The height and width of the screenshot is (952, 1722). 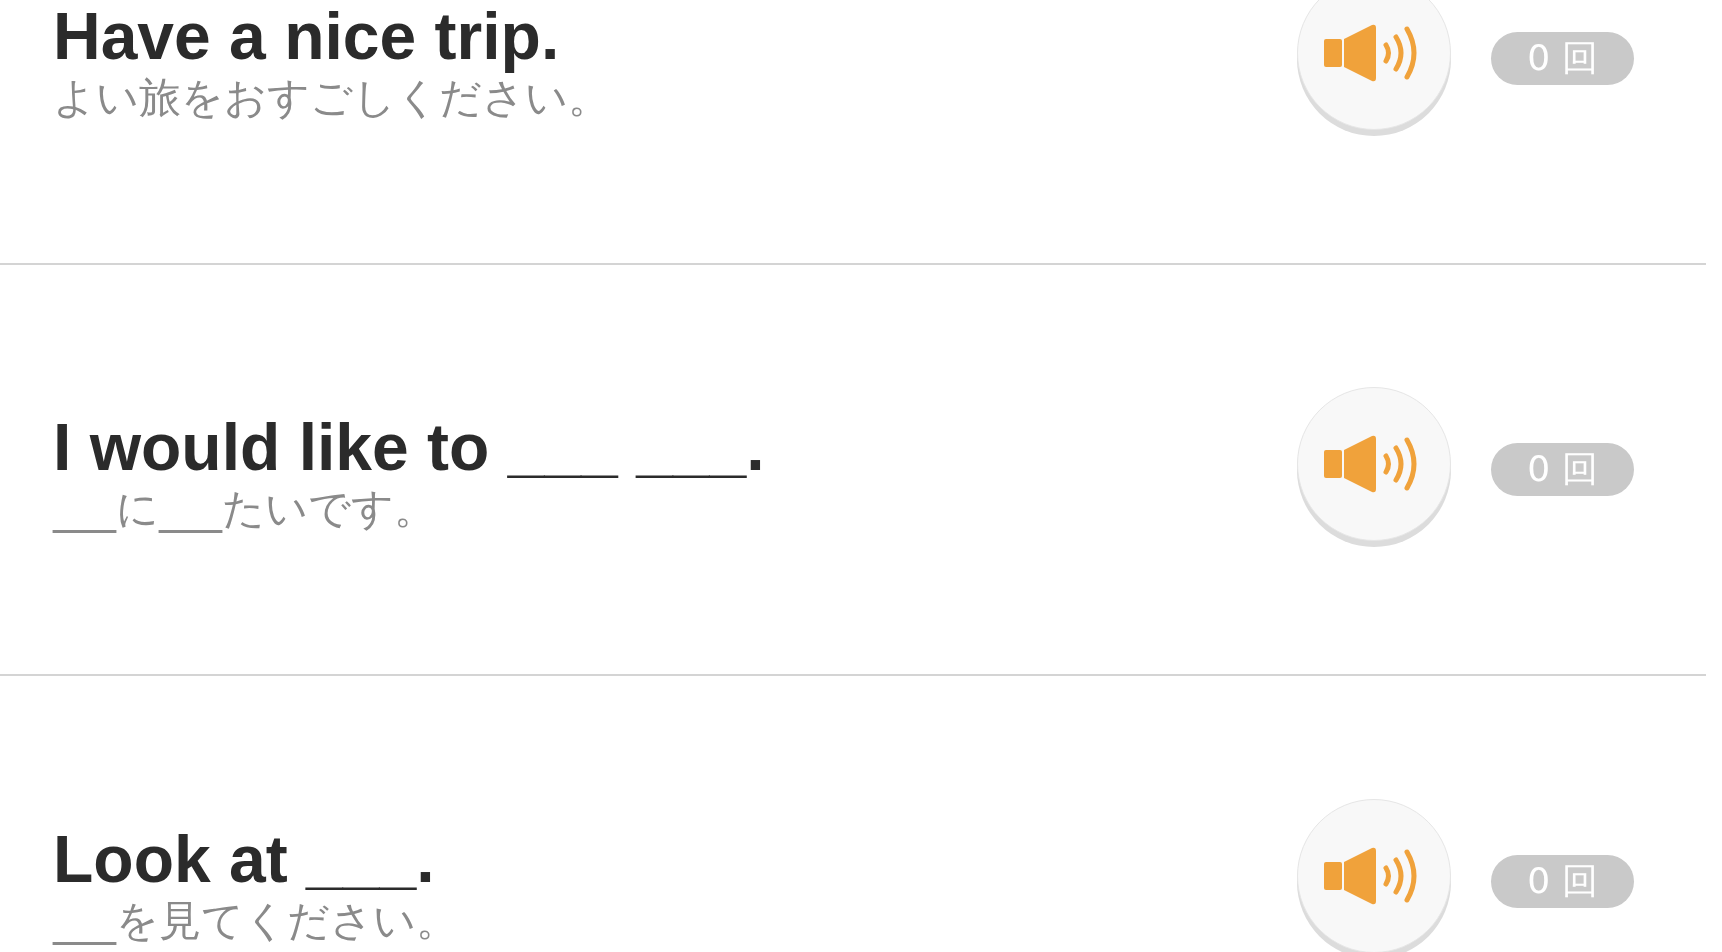 I want to click on english-phrase: Have a nice trip., so click(x=307, y=38).